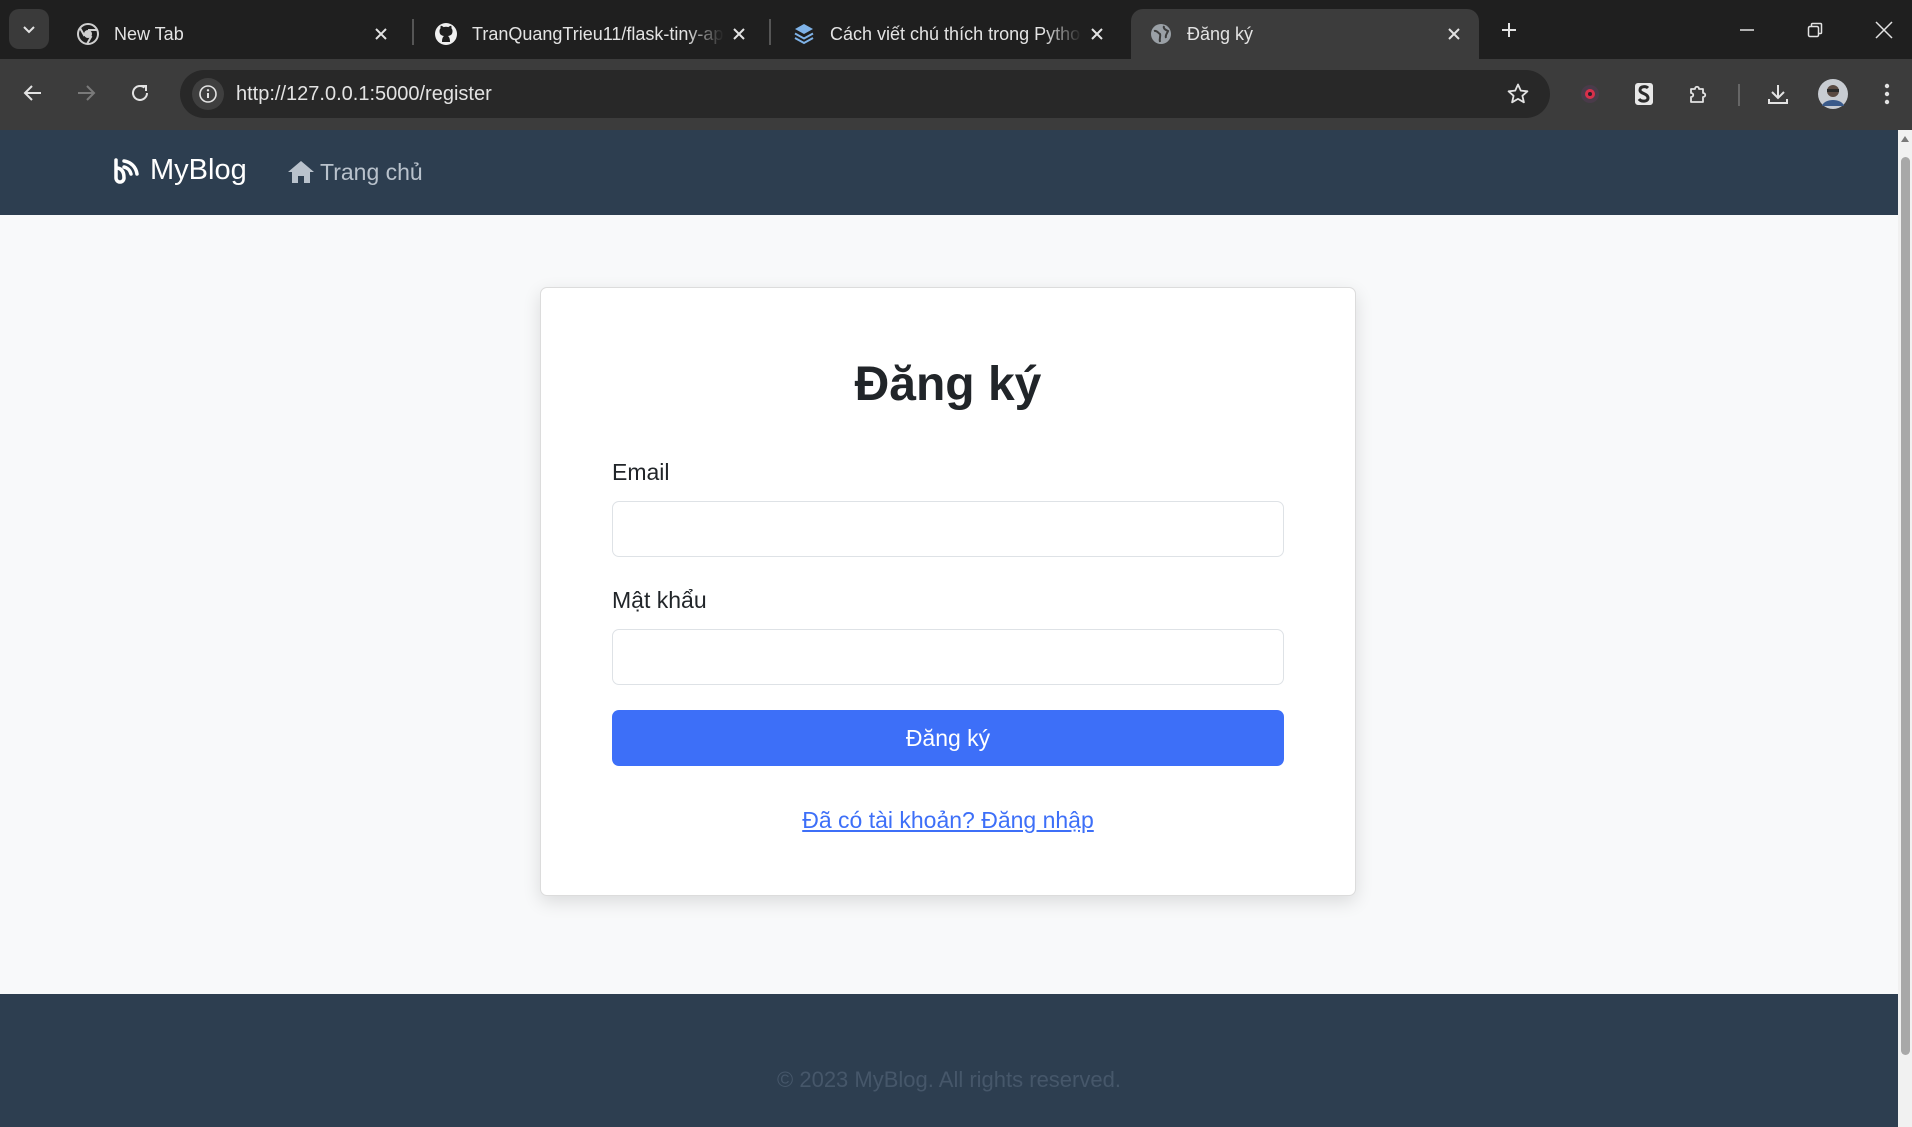  I want to click on plus-icon, so click(1509, 30).